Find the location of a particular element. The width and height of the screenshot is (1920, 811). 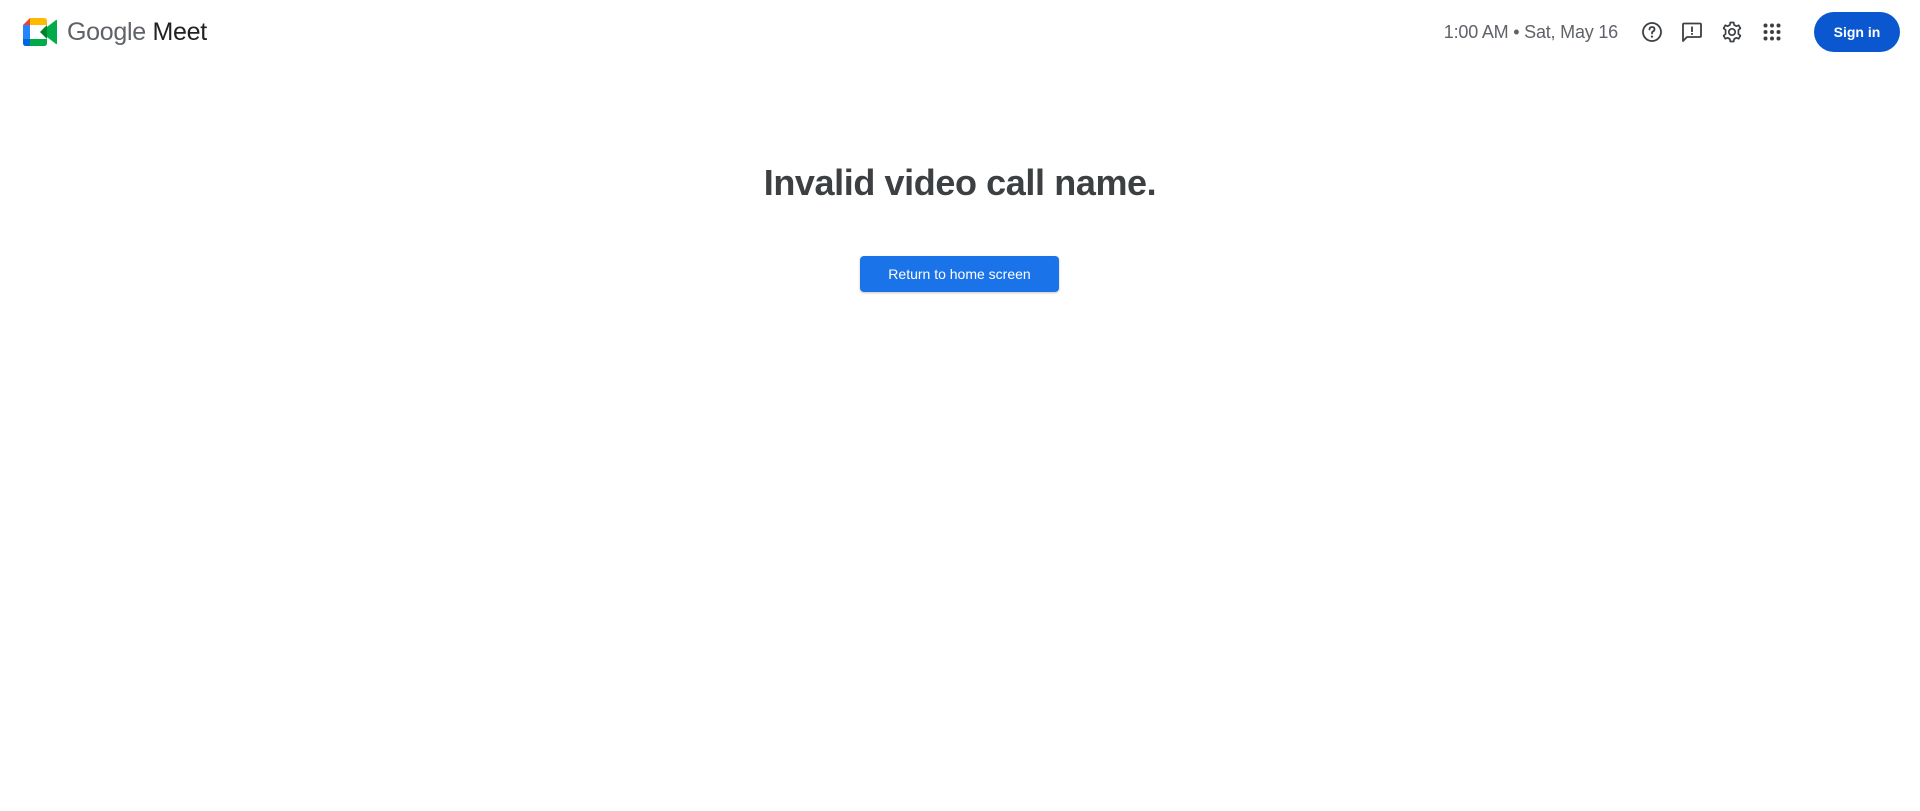

error-message: Invalid video call name. is located at coordinates (960, 182).